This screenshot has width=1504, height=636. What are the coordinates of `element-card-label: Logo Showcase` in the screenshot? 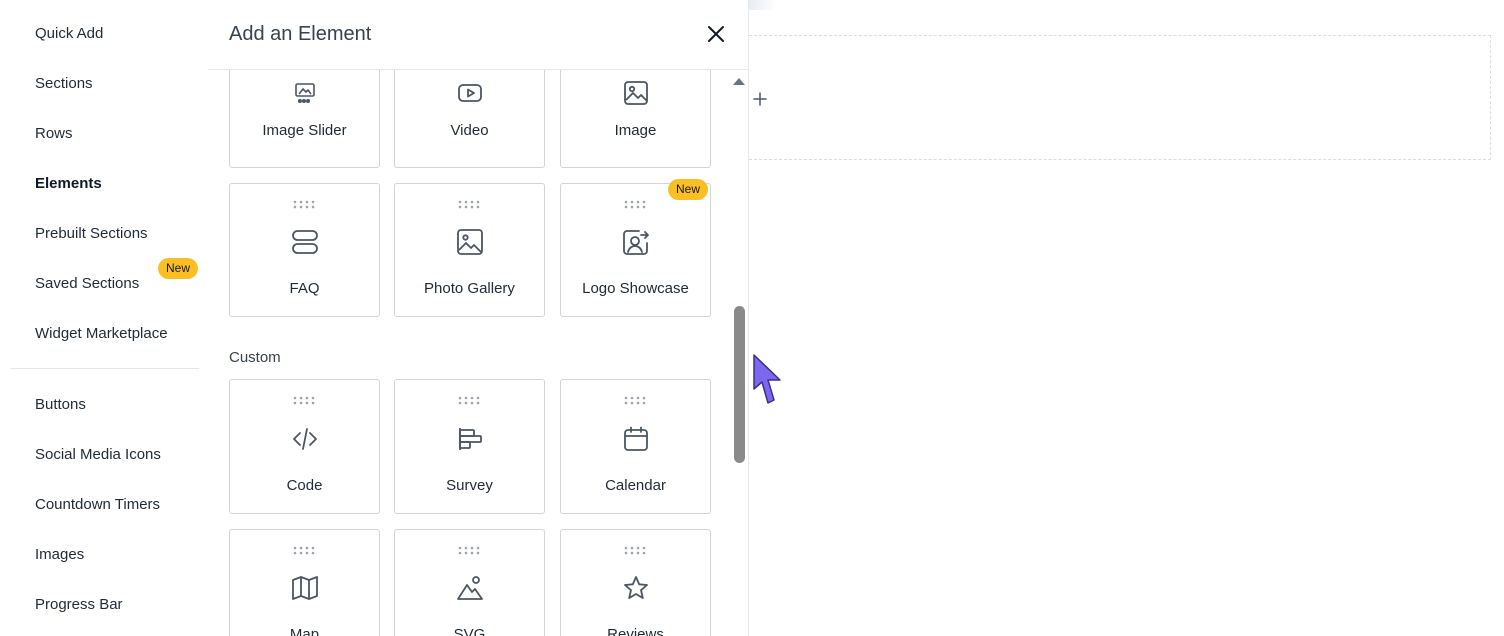 It's located at (635, 288).